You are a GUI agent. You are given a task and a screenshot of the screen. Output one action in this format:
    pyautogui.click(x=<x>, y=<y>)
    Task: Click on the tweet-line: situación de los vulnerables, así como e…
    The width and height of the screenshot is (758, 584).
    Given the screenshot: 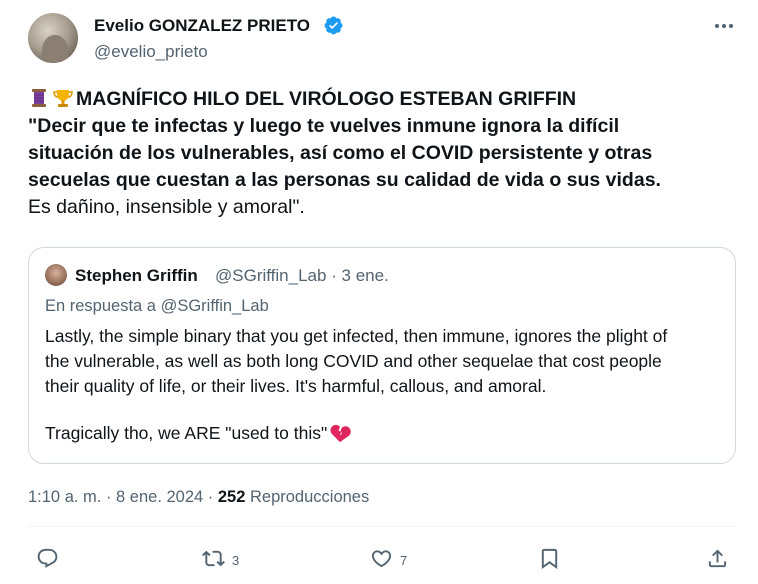 What is the action you would take?
    pyautogui.click(x=340, y=153)
    